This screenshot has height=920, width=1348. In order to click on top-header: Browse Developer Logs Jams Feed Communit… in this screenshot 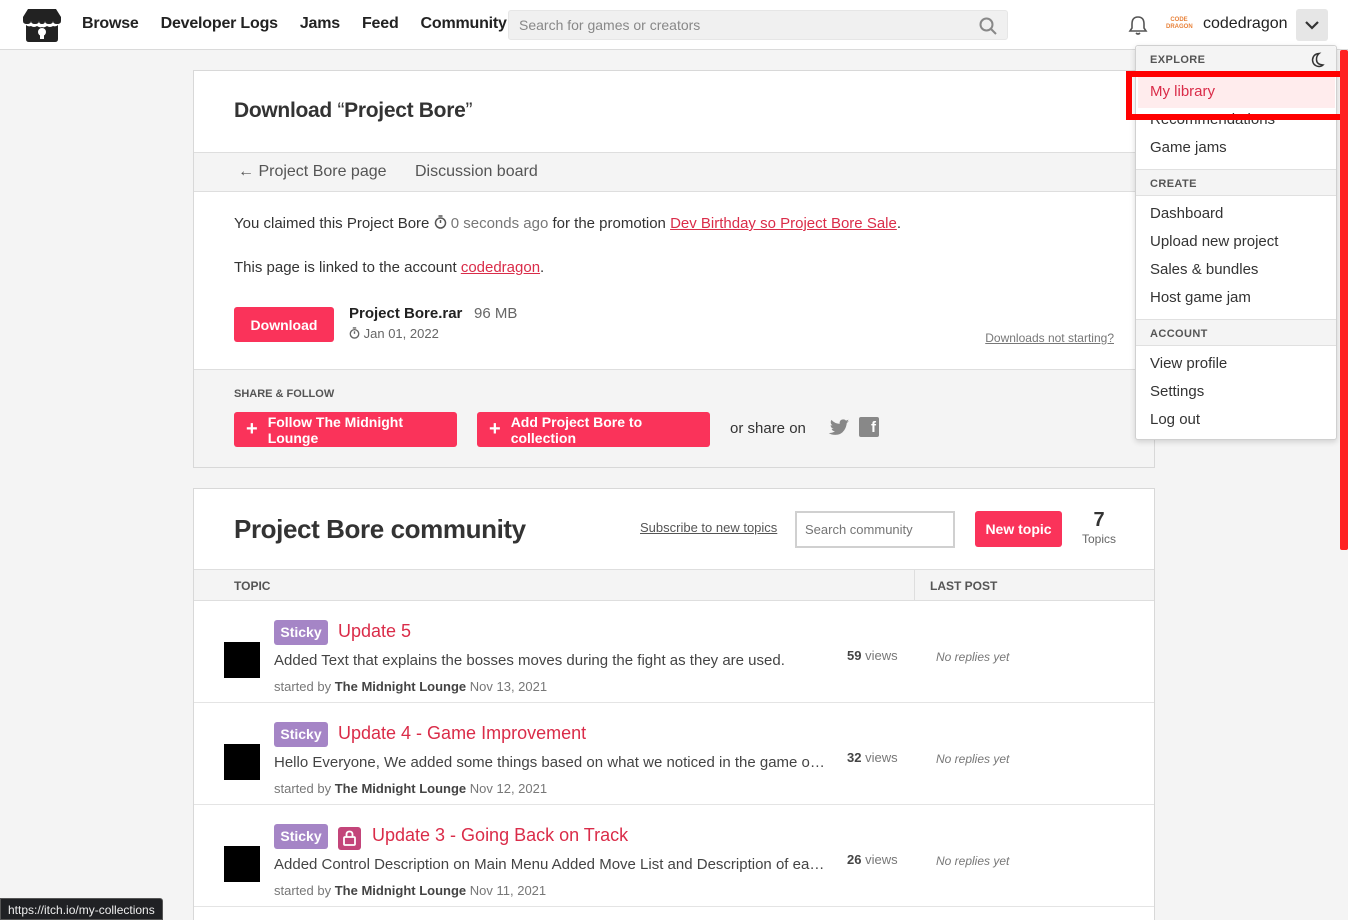, I will do `click(674, 25)`.